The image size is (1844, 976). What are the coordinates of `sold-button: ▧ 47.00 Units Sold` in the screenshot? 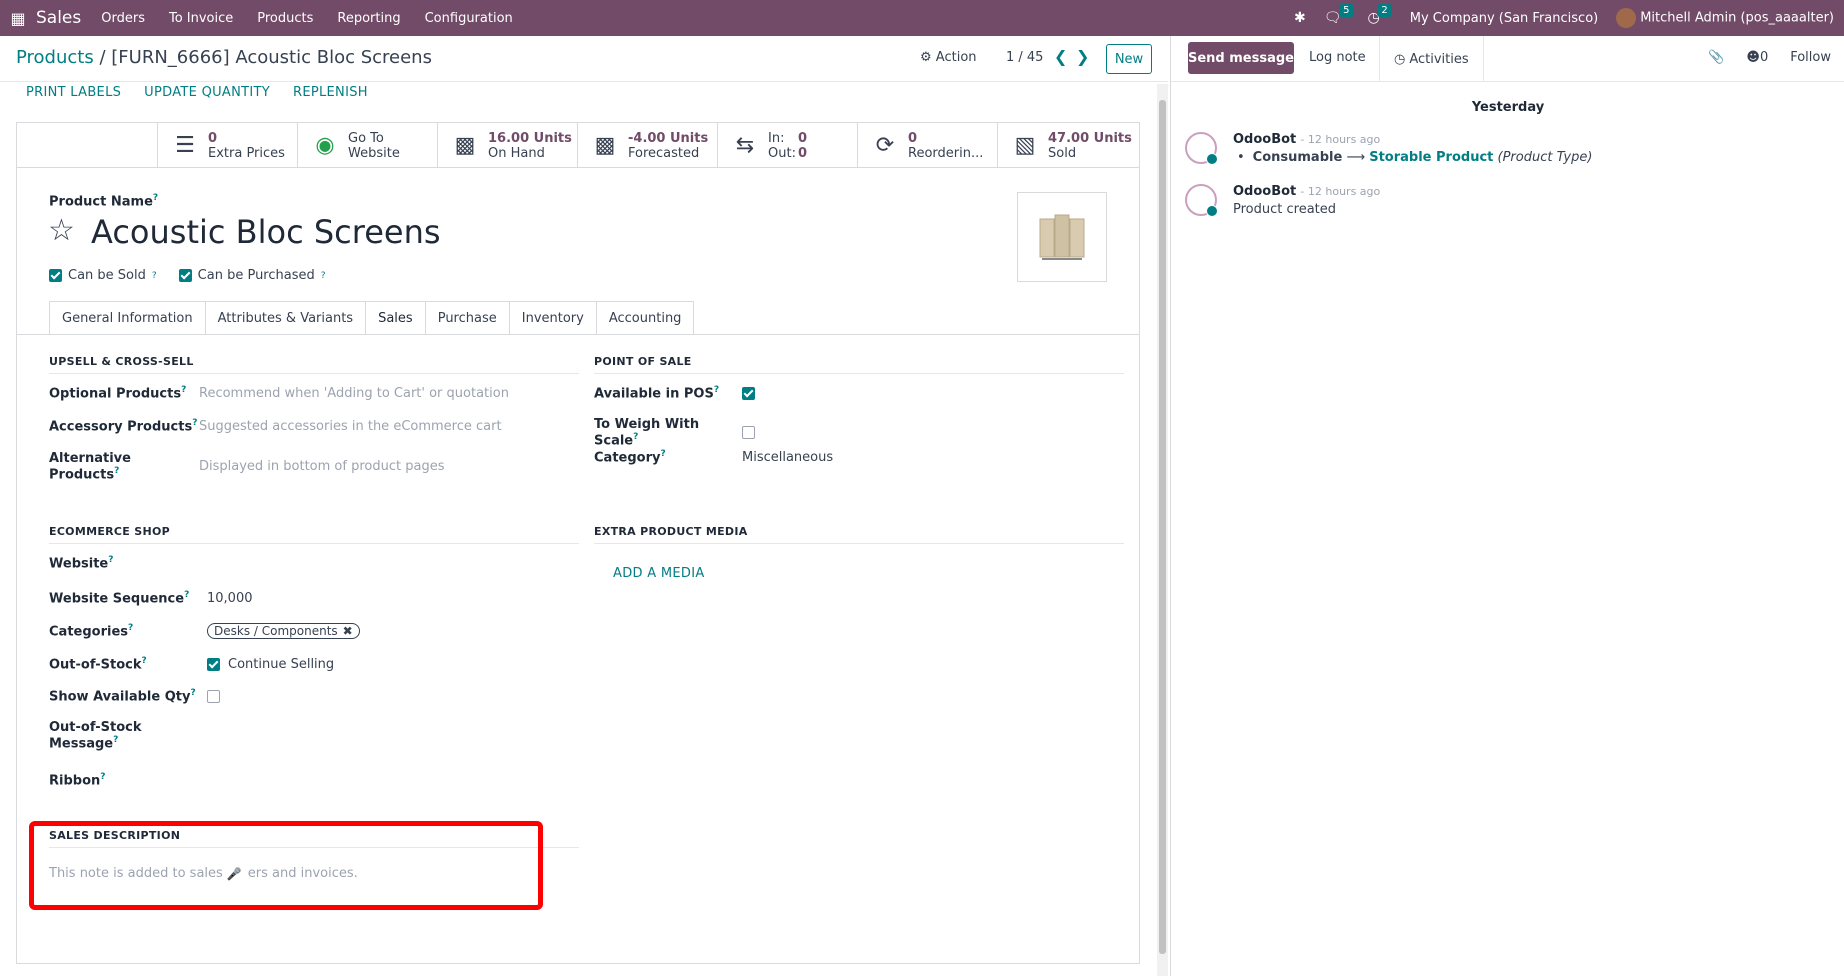 It's located at (1067, 145).